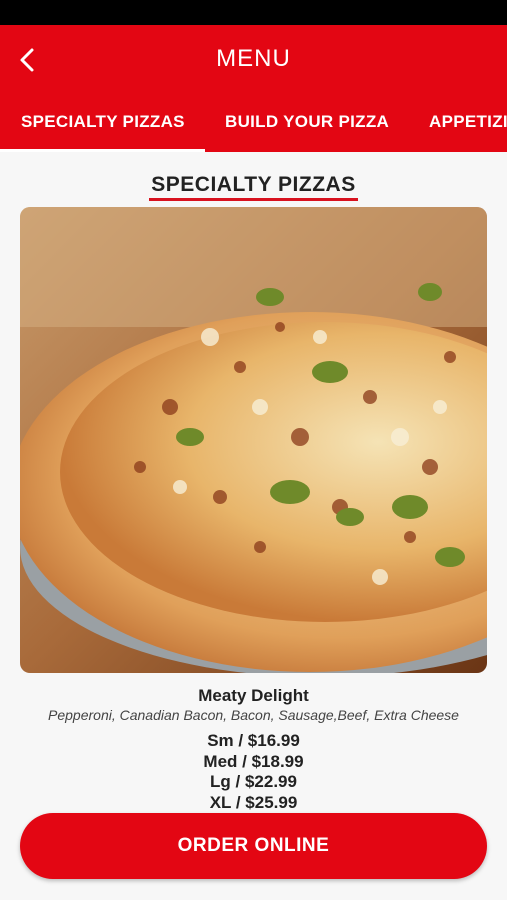 This screenshot has width=507, height=900. Describe the element at coordinates (103, 122) in the screenshot. I see `tab-specialty-pizzas: SPECIALTY PIZZAS` at that location.